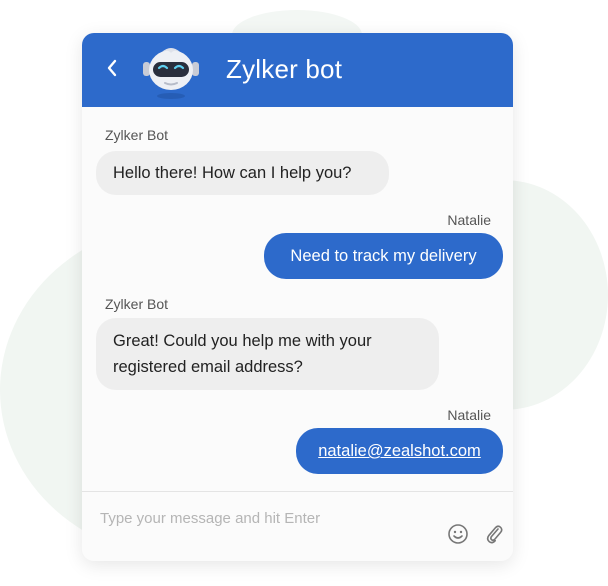 This screenshot has width=608, height=586. I want to click on bot-message-bubble: Hello there! How can I help you?, so click(242, 173).